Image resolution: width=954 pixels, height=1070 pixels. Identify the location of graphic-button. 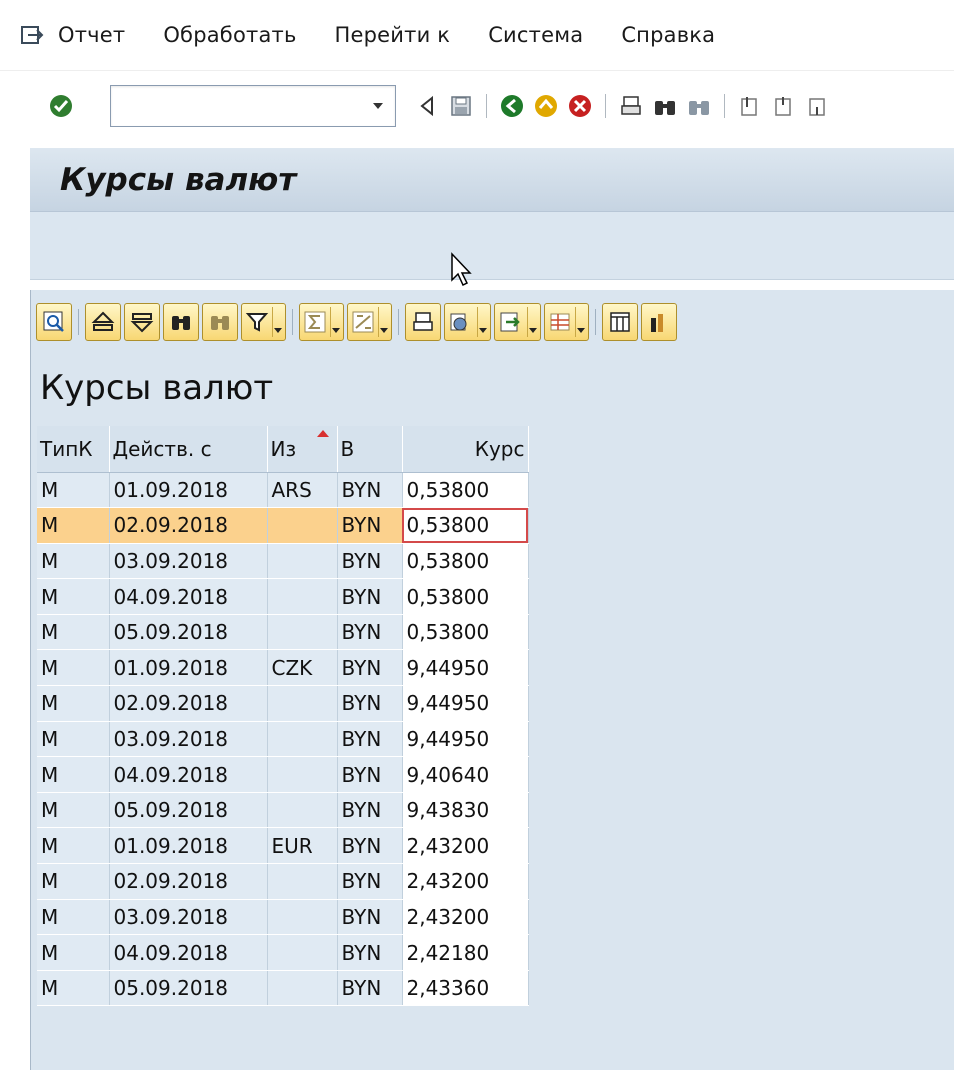
(659, 322).